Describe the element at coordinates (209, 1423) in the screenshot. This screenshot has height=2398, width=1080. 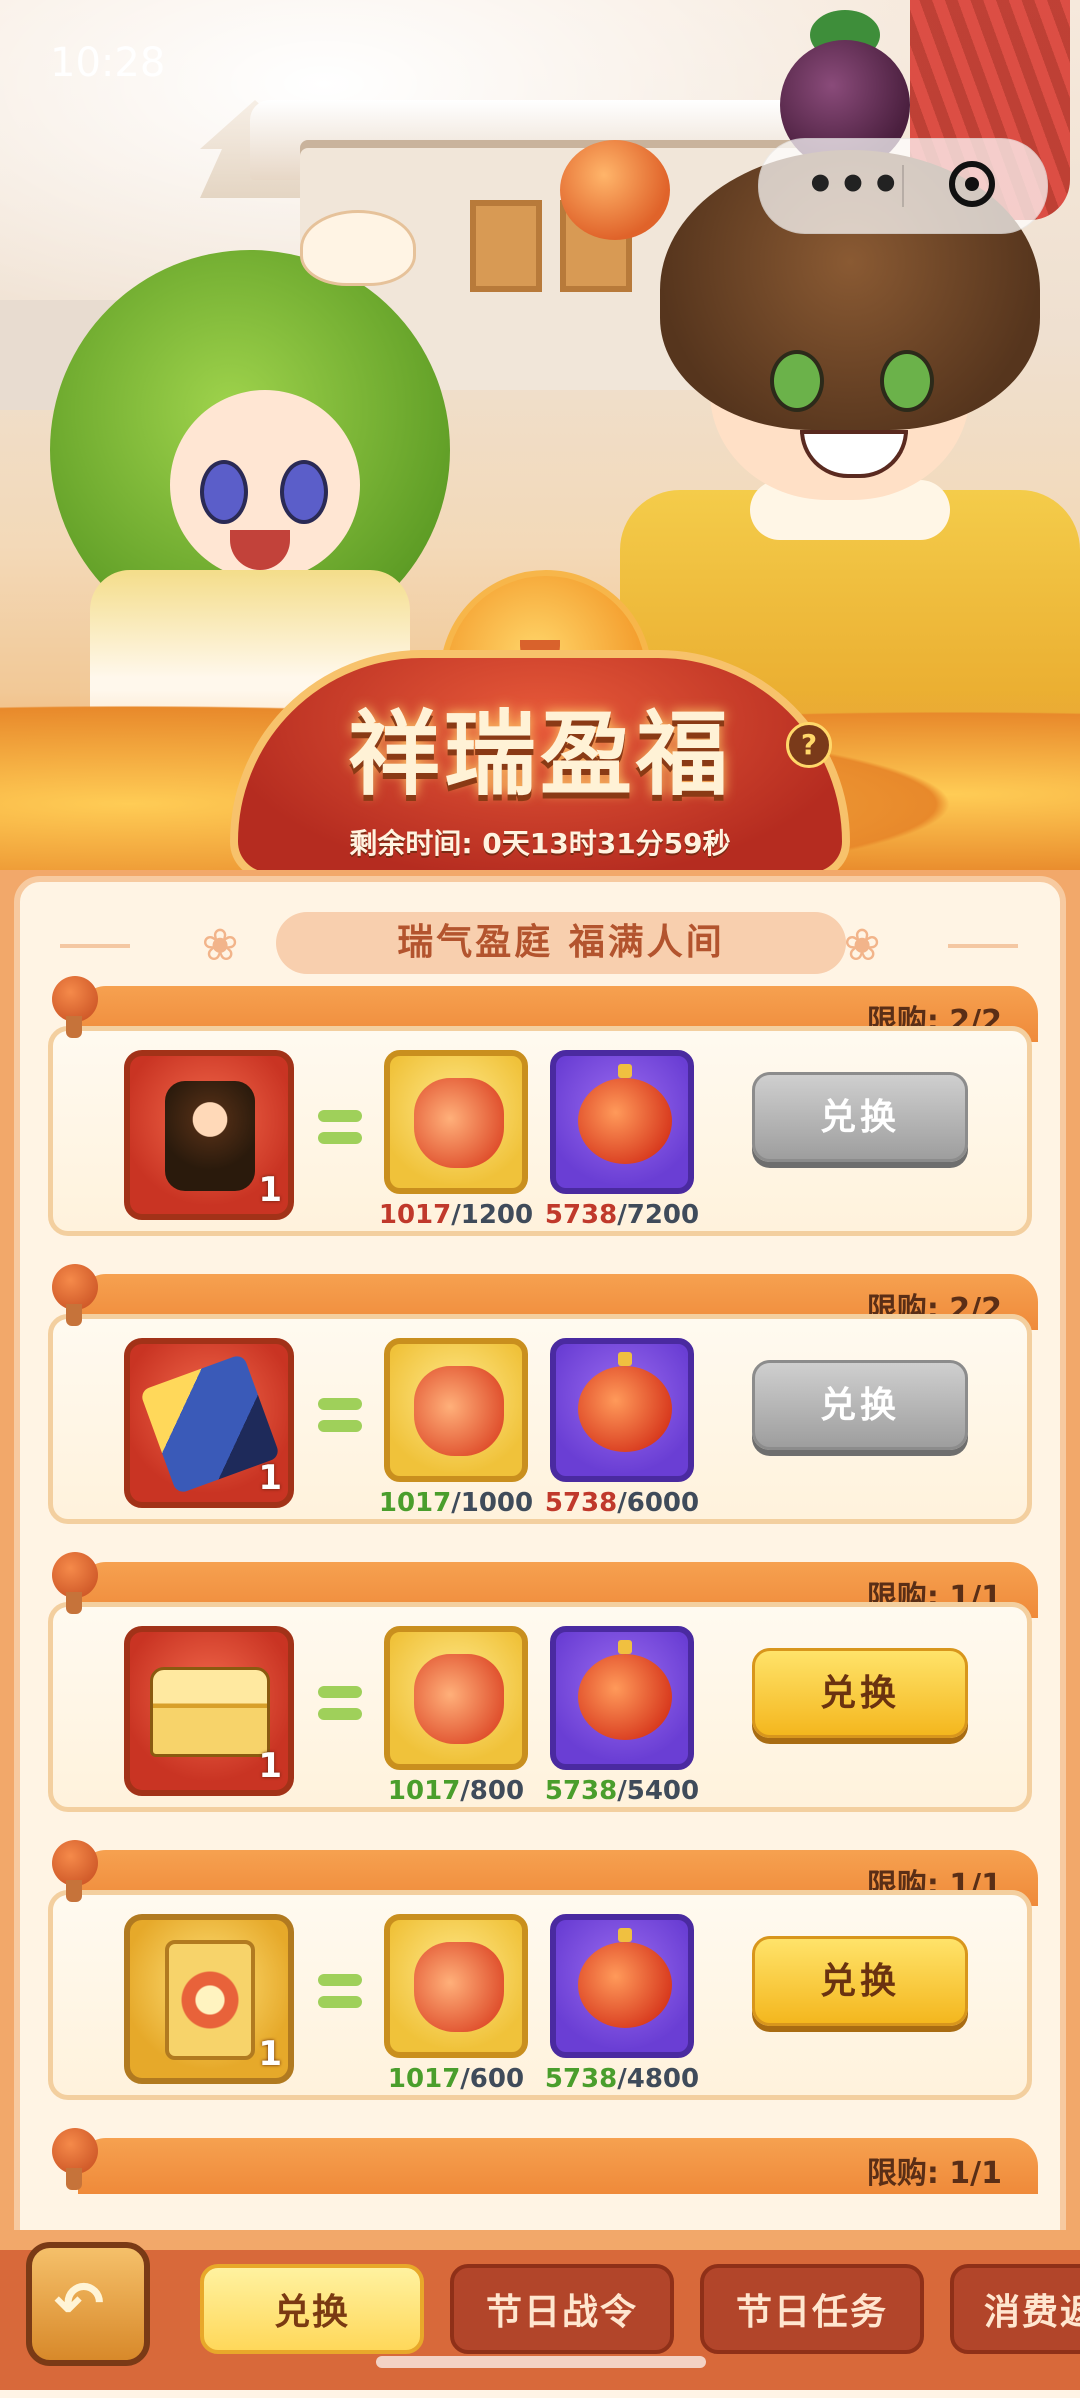
I see `weapon-icon: 1` at that location.